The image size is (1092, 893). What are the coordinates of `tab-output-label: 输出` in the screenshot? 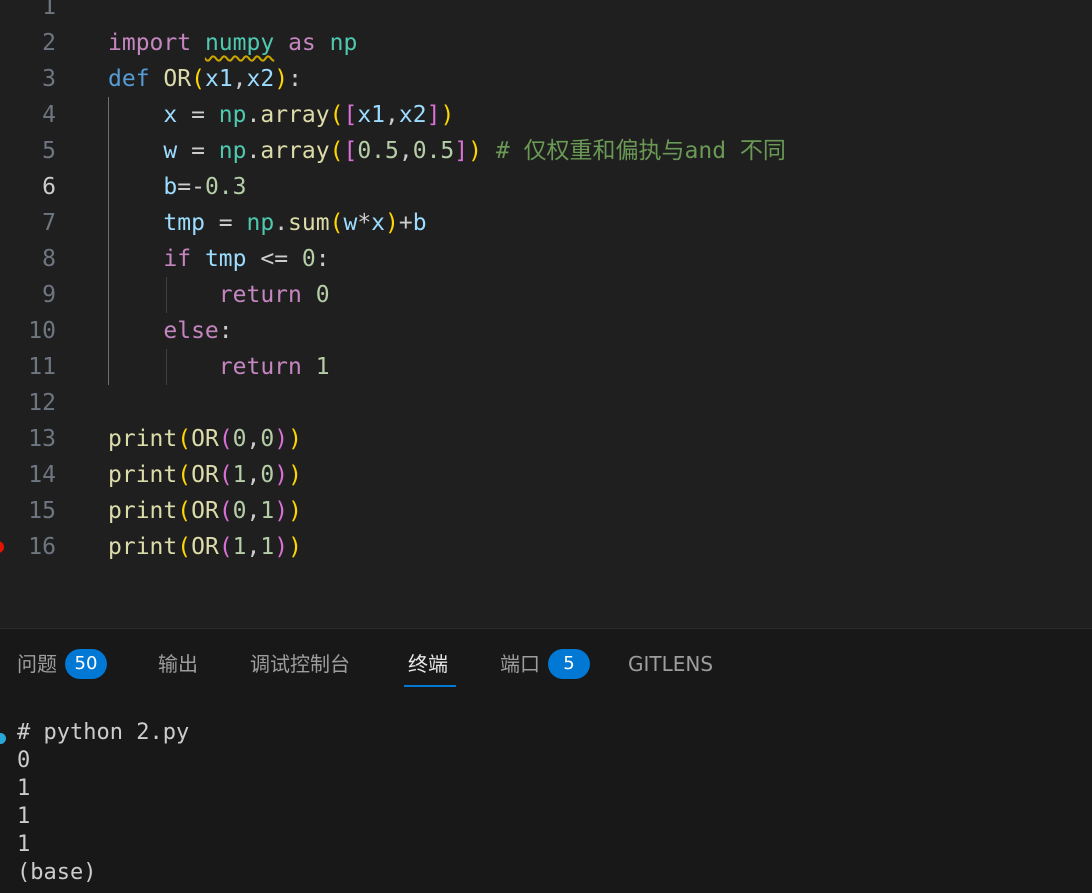 It's located at (178, 664).